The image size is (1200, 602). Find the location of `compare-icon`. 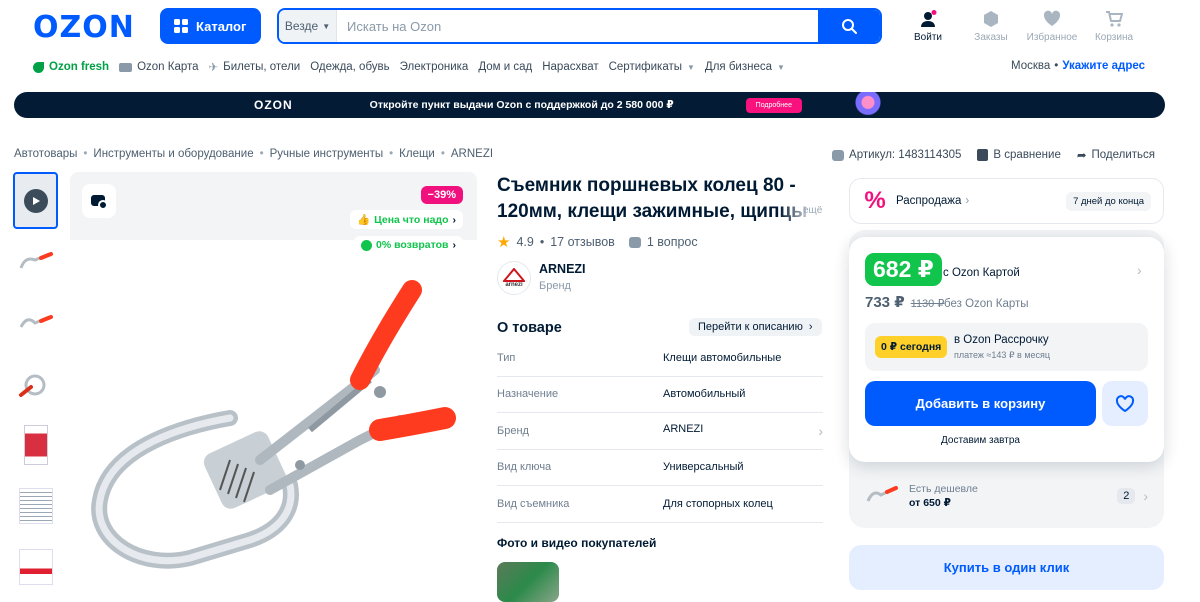

compare-icon is located at coordinates (983, 155).